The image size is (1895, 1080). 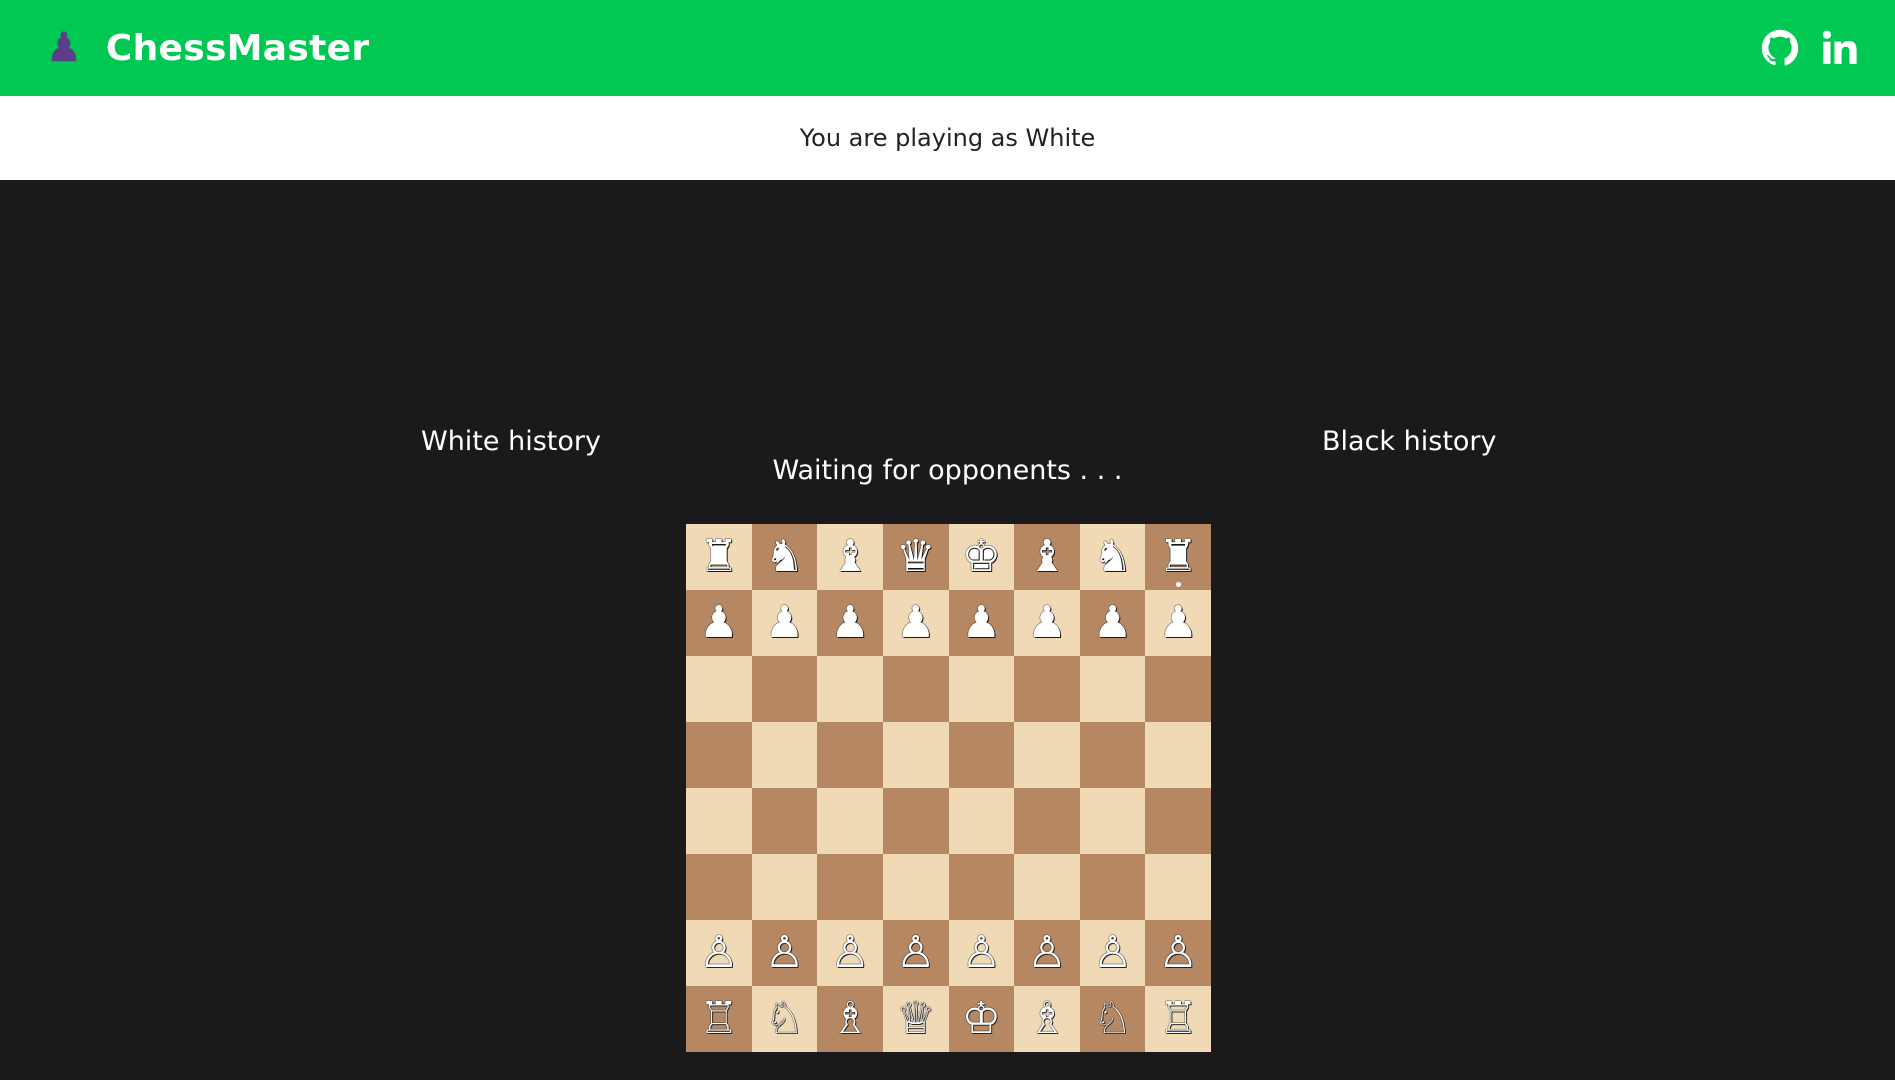 I want to click on square-h1: ♖, so click(x=1178, y=1019).